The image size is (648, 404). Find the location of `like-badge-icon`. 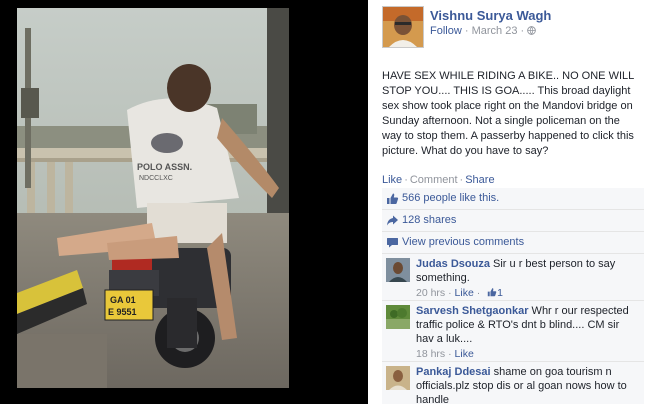

like-badge-icon is located at coordinates (492, 292).